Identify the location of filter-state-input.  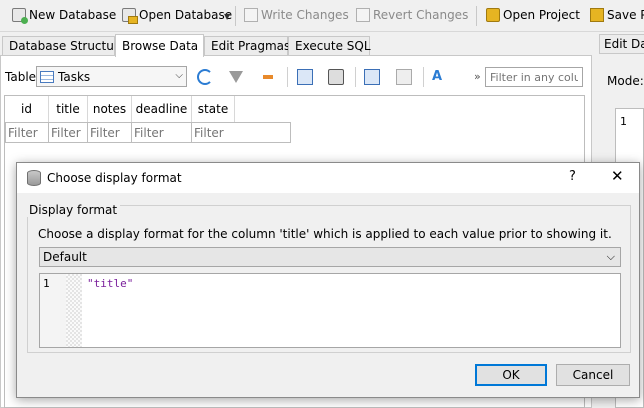
(241, 132).